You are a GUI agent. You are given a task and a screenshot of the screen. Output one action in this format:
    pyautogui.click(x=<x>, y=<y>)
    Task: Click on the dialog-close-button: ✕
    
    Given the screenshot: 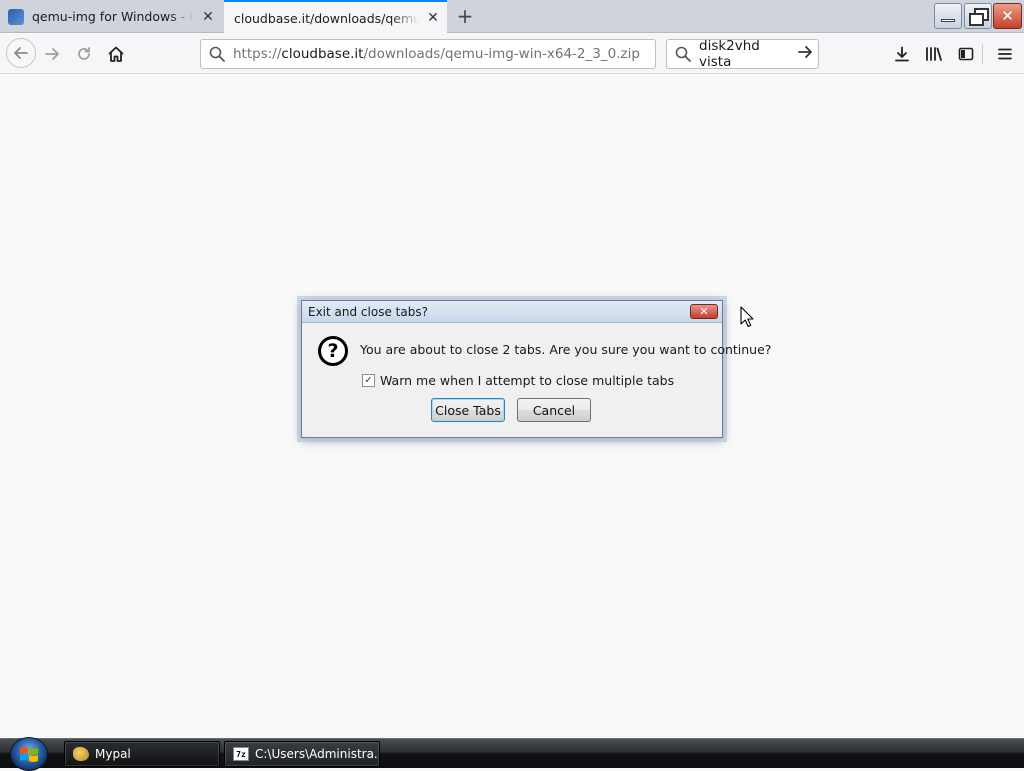 What is the action you would take?
    pyautogui.click(x=704, y=311)
    